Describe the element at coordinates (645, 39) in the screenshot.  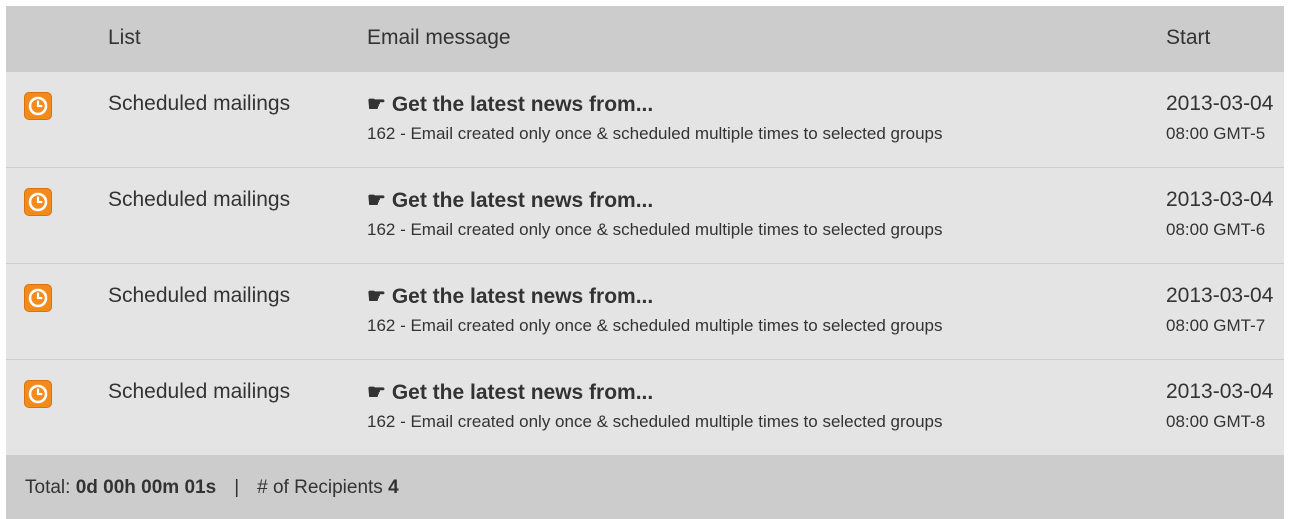
I see `table-header: List Email message Start` at that location.